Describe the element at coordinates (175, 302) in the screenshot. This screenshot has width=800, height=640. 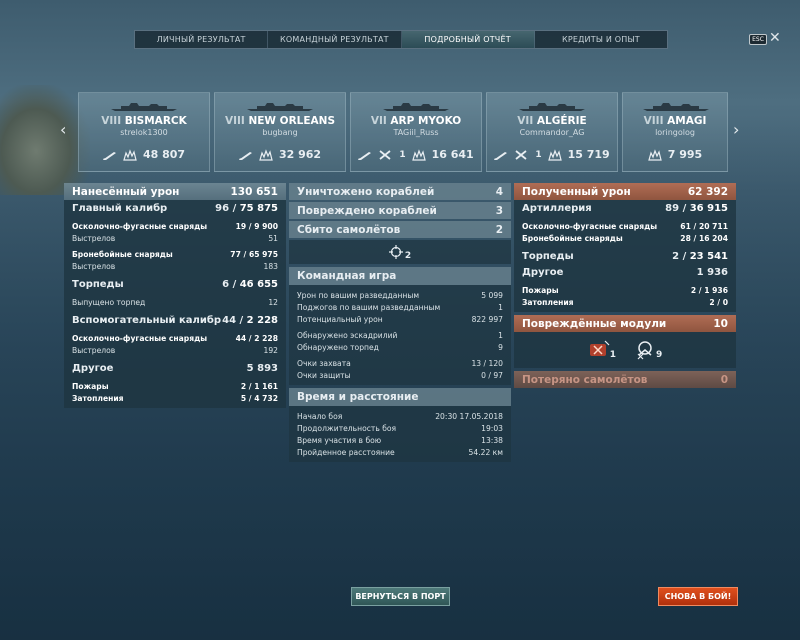
I see `torpedoes-launched-row: Выпущено торпед 12` at that location.